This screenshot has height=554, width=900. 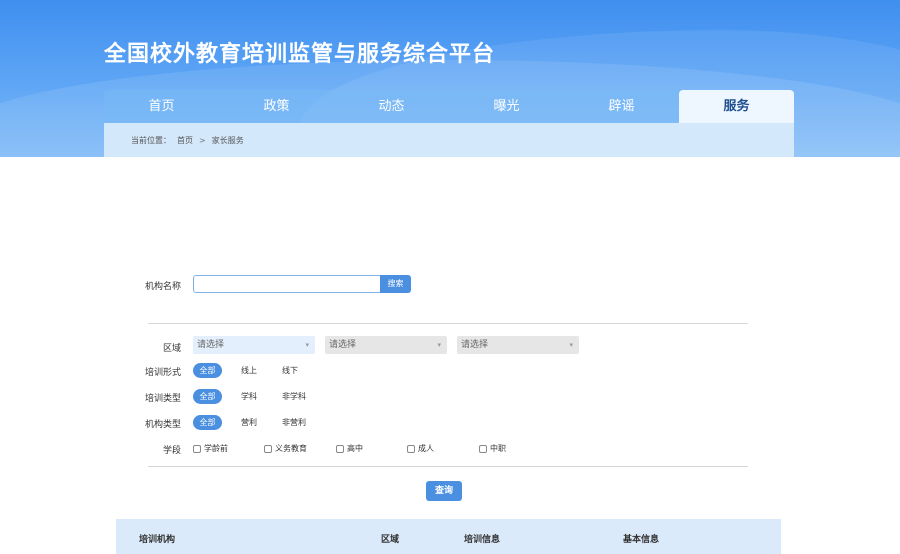 I want to click on city-select: 请选择 ▾, so click(x=386, y=345).